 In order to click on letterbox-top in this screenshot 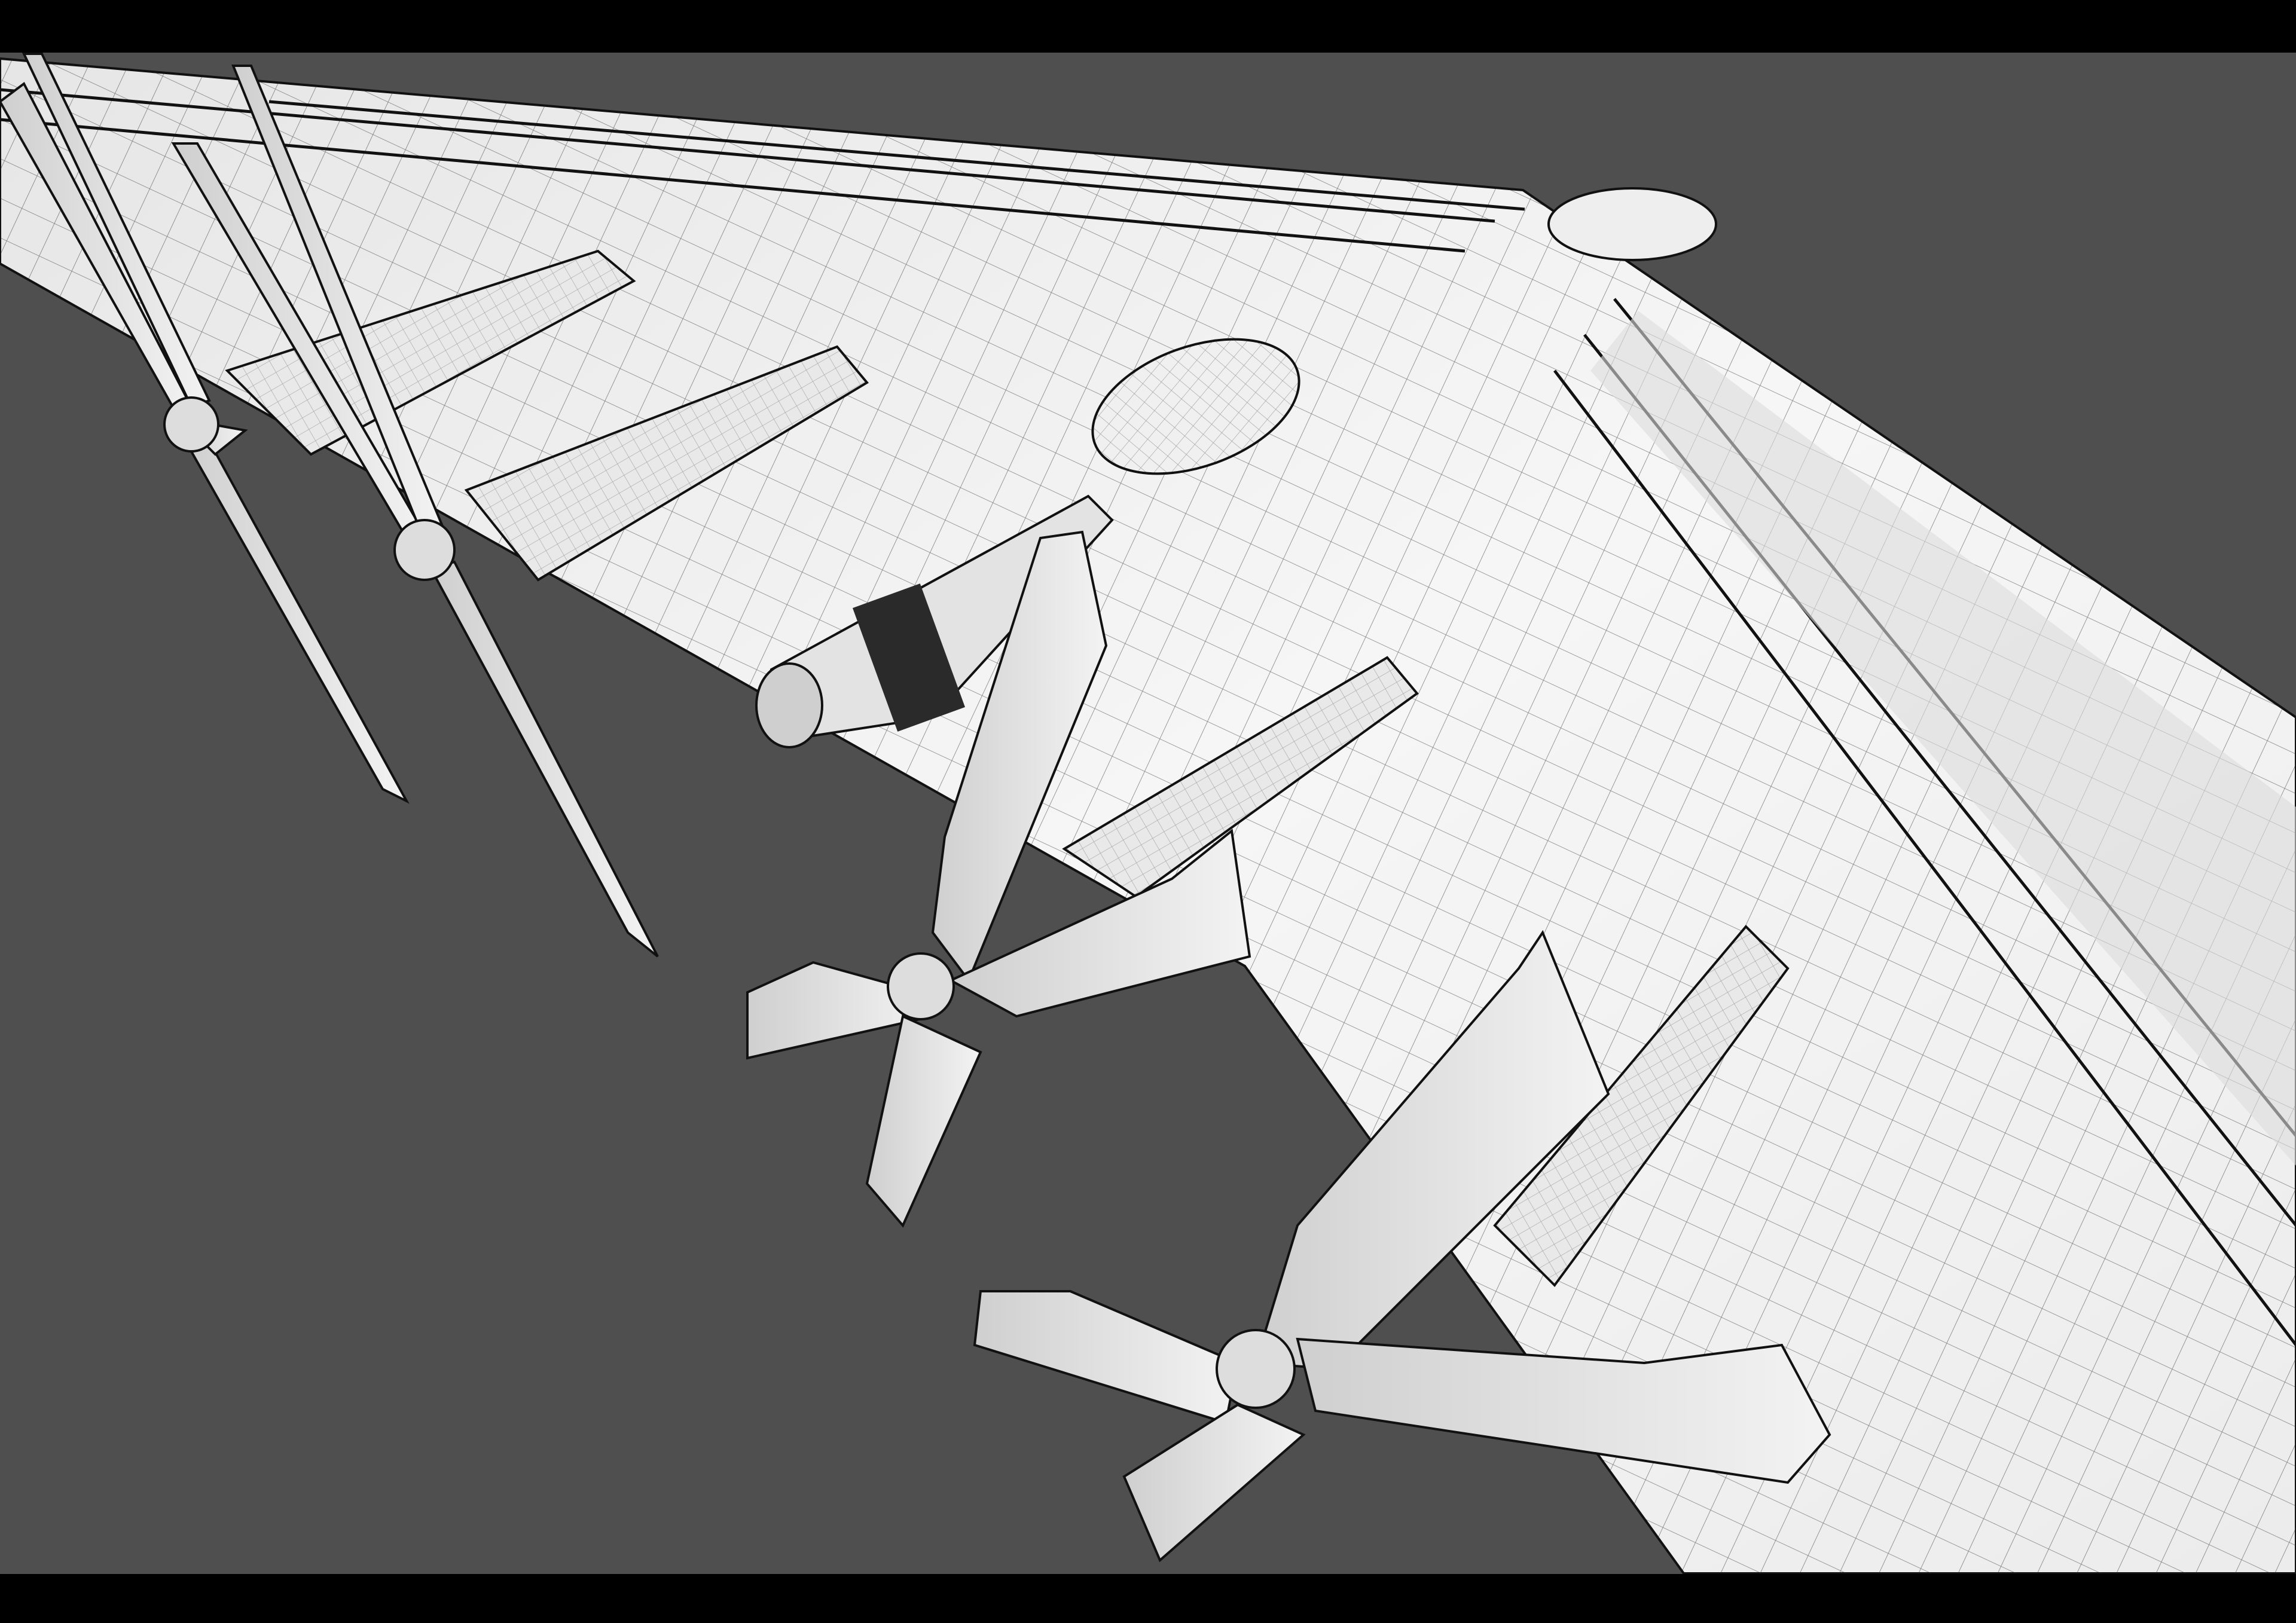, I will do `click(1148, 27)`.